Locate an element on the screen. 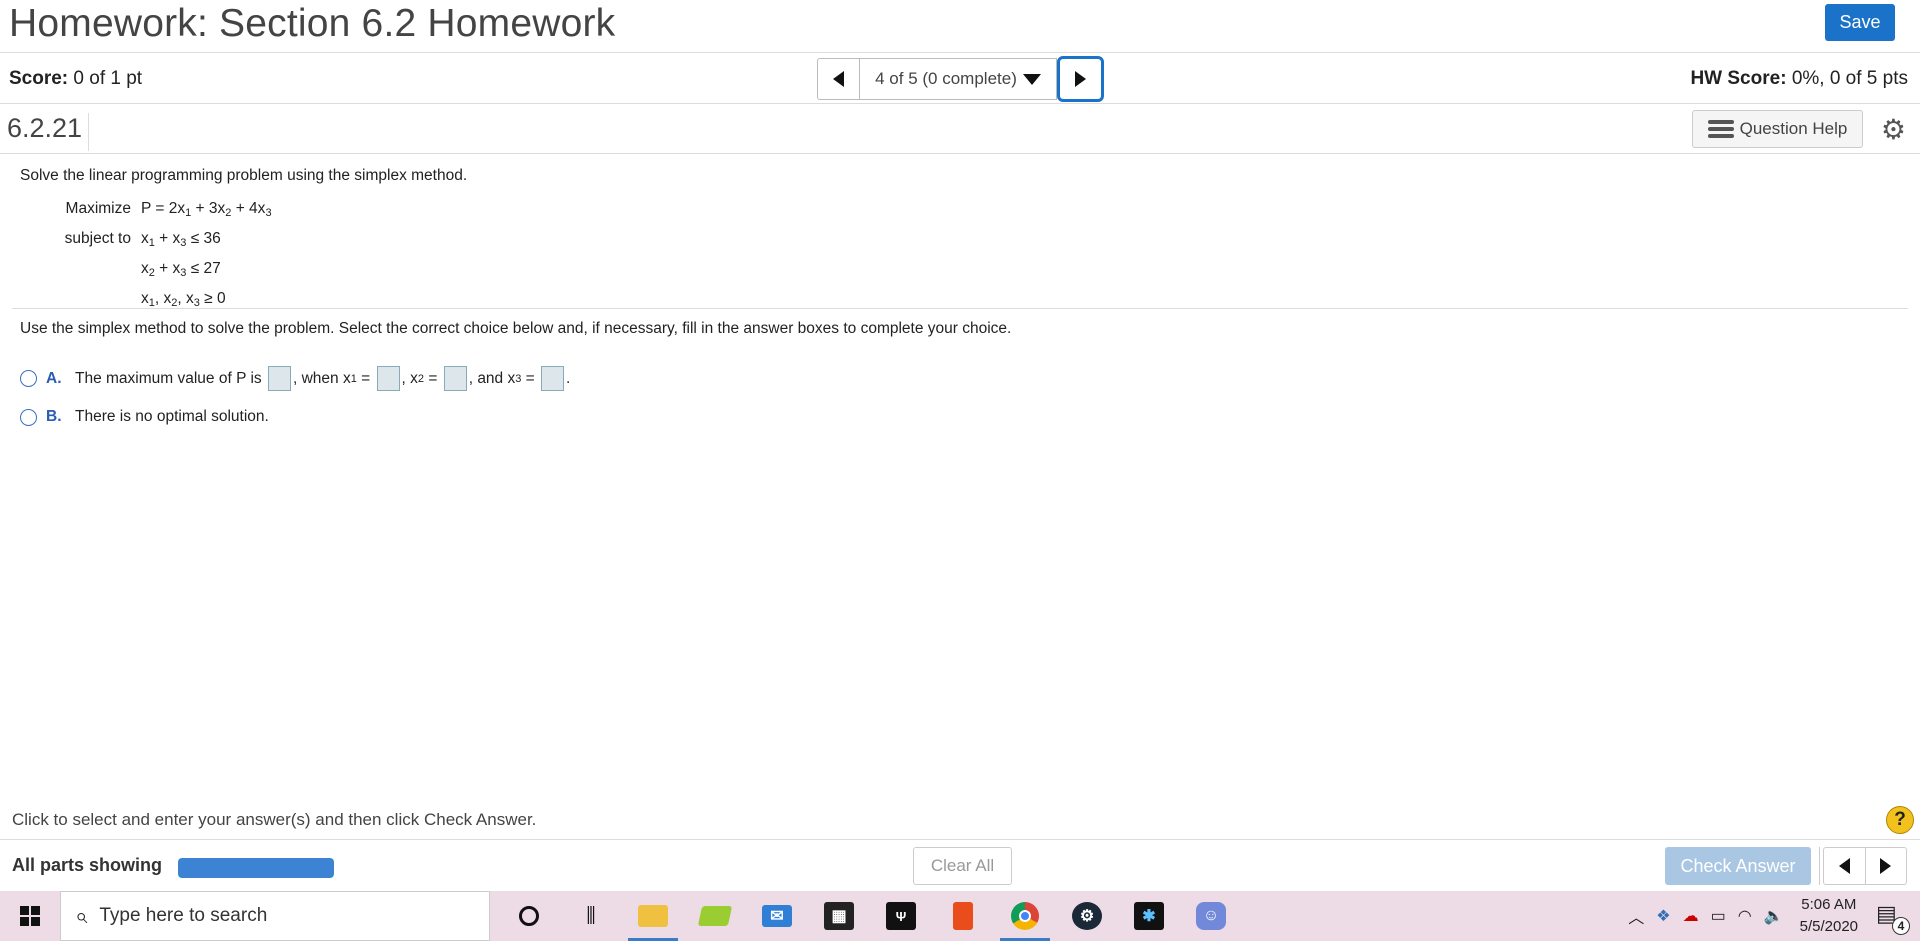  choice-a-letter: A. is located at coordinates (54, 378).